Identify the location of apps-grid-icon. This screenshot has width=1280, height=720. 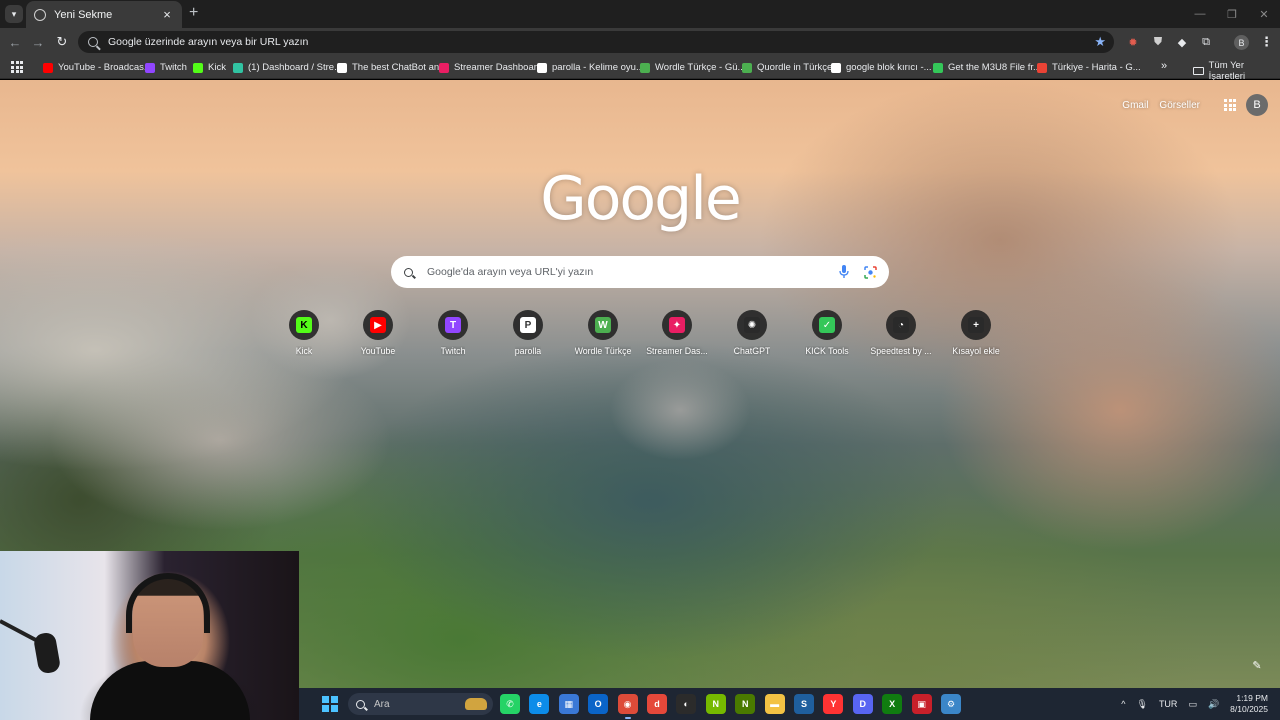
(17, 67).